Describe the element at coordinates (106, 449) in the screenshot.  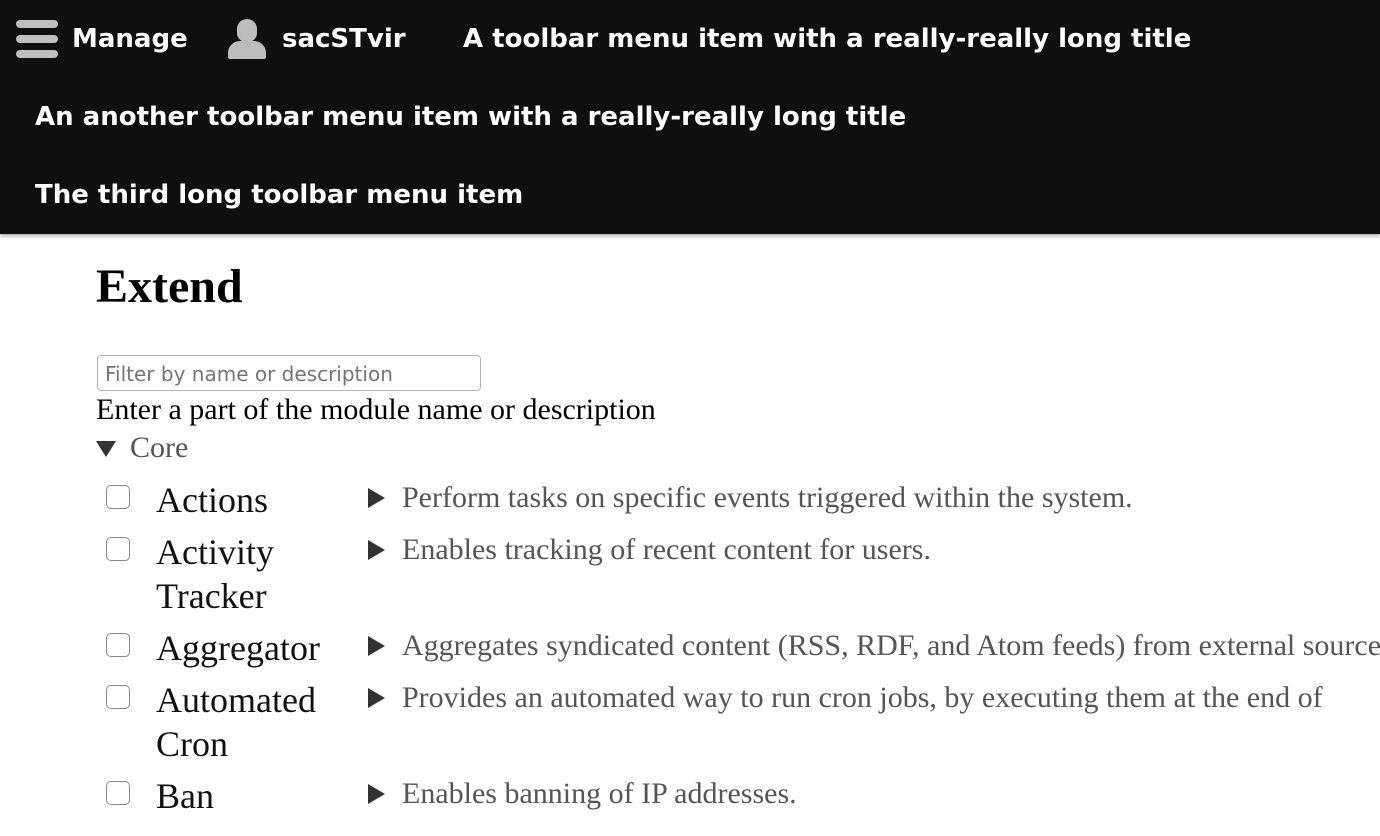
I see `triangle-down-icon` at that location.